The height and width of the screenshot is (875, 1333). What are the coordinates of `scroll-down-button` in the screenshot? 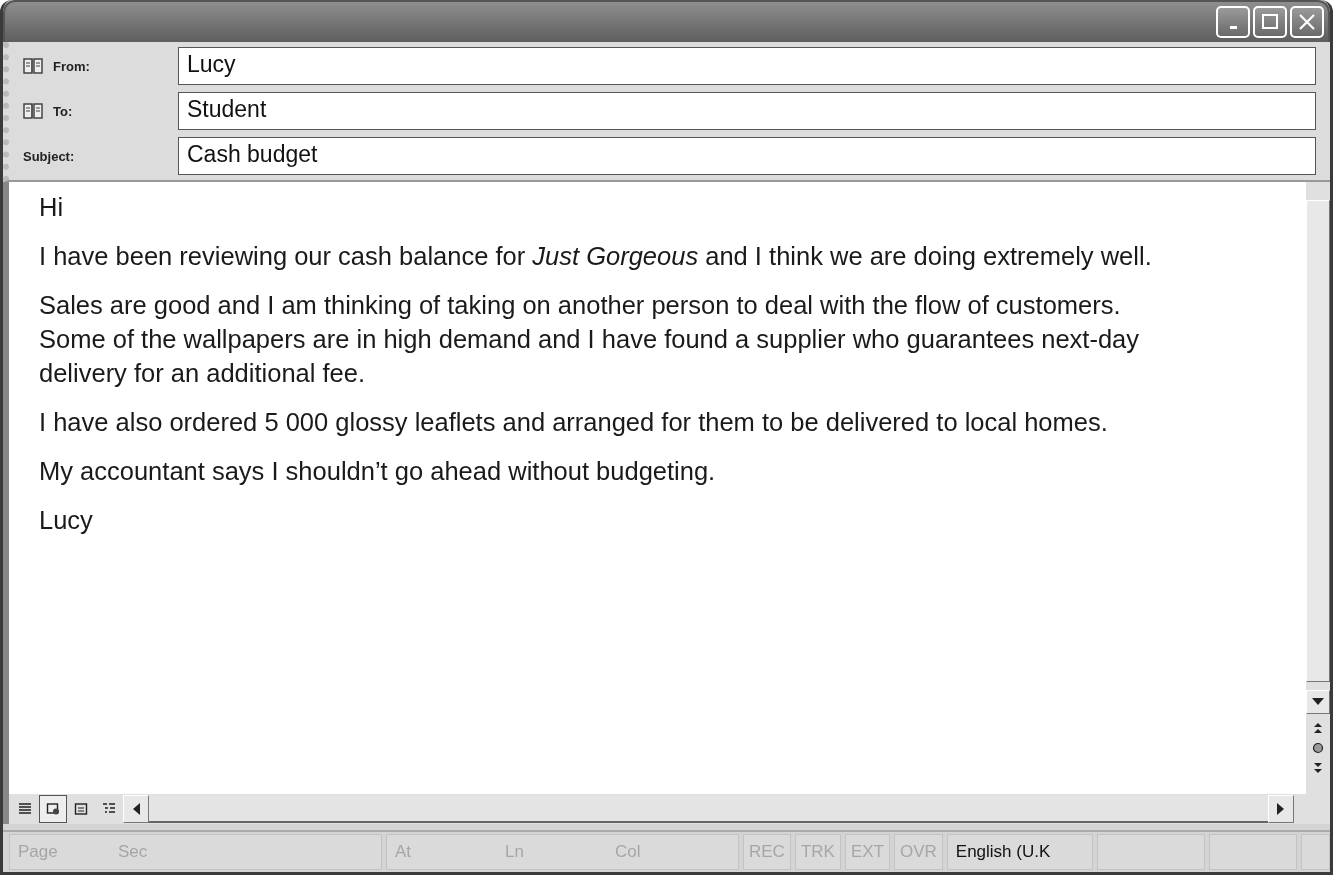 It's located at (1318, 702).